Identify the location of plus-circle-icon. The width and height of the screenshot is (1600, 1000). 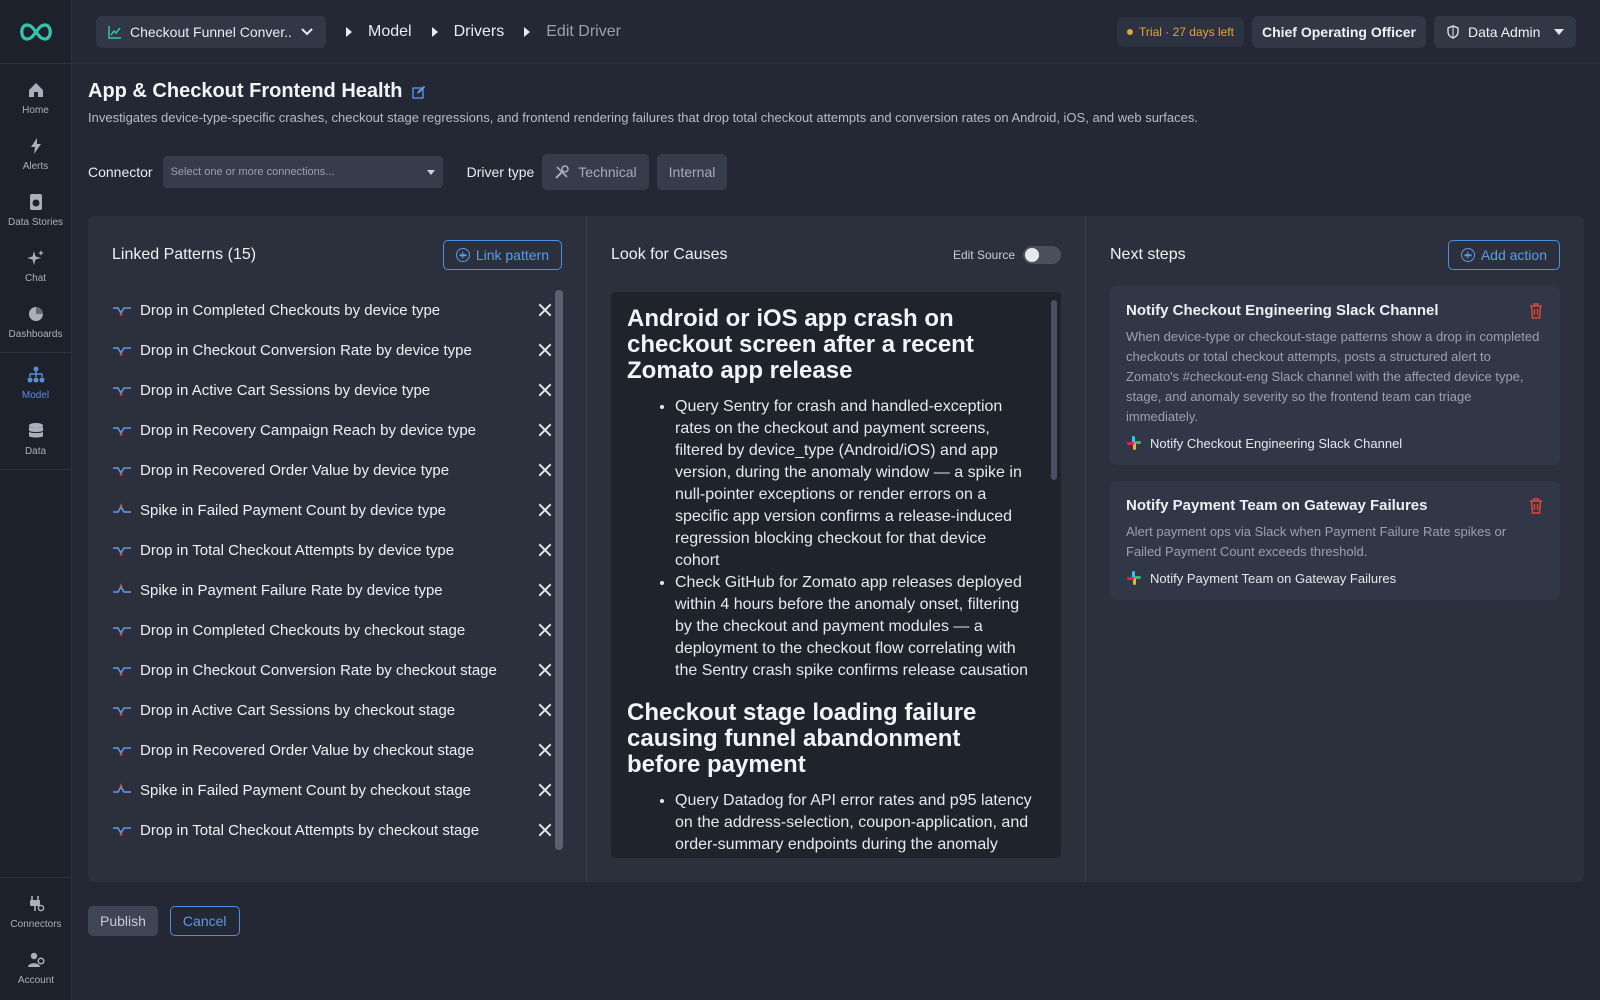
(1467, 255).